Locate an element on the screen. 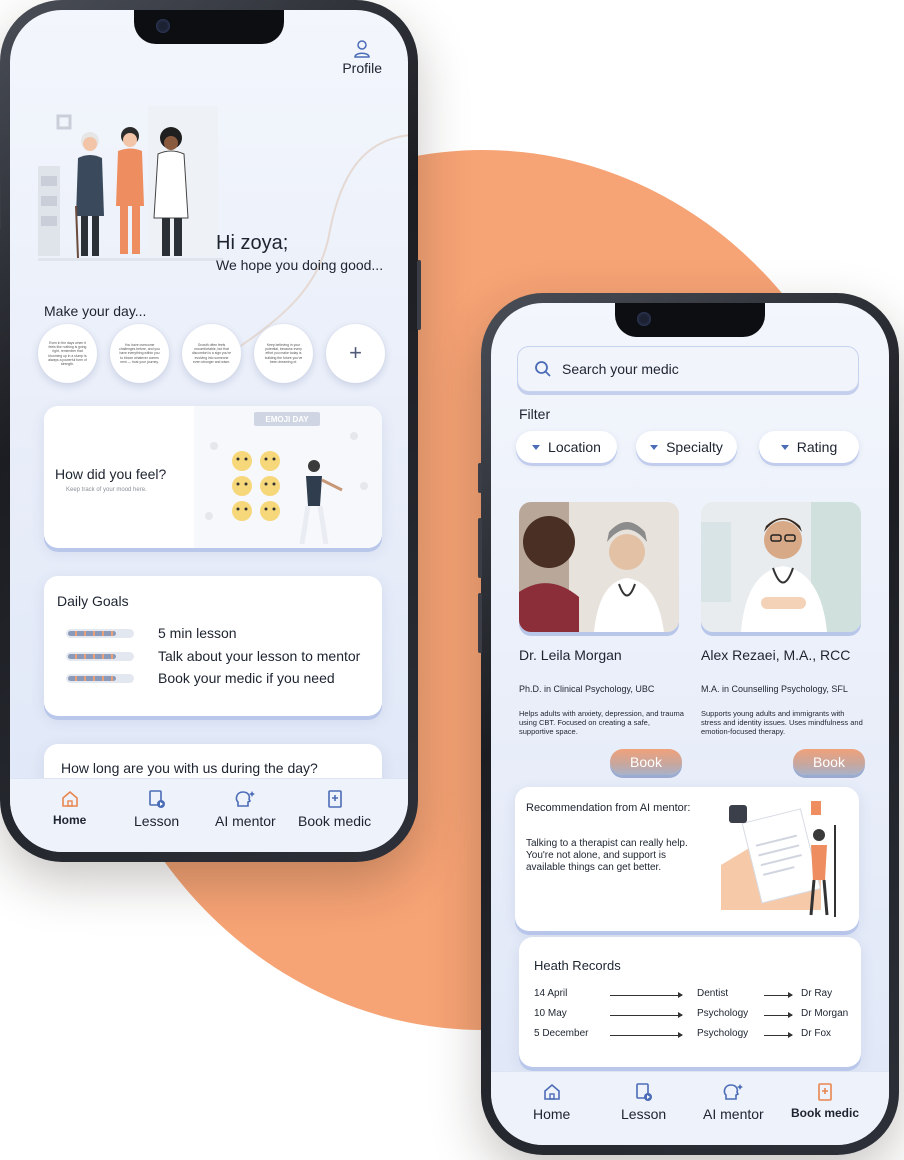 The height and width of the screenshot is (1160, 904). filter-chip-label: Location is located at coordinates (574, 447).